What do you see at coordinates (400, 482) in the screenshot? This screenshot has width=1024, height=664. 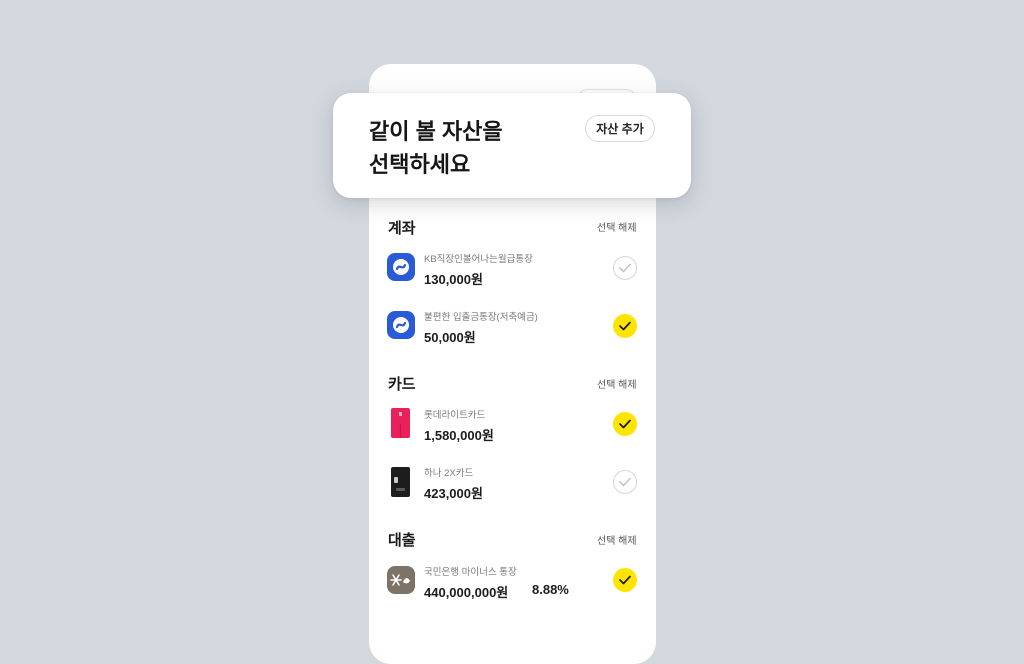 I see `black-card-icon` at bounding box center [400, 482].